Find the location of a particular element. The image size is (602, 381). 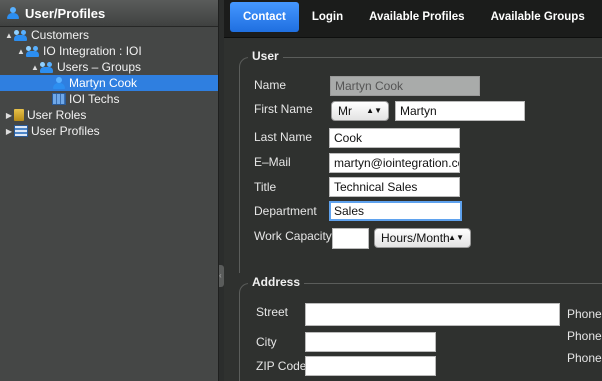

tree-item-user-profiles: ▶ User Profiles is located at coordinates (109, 131).